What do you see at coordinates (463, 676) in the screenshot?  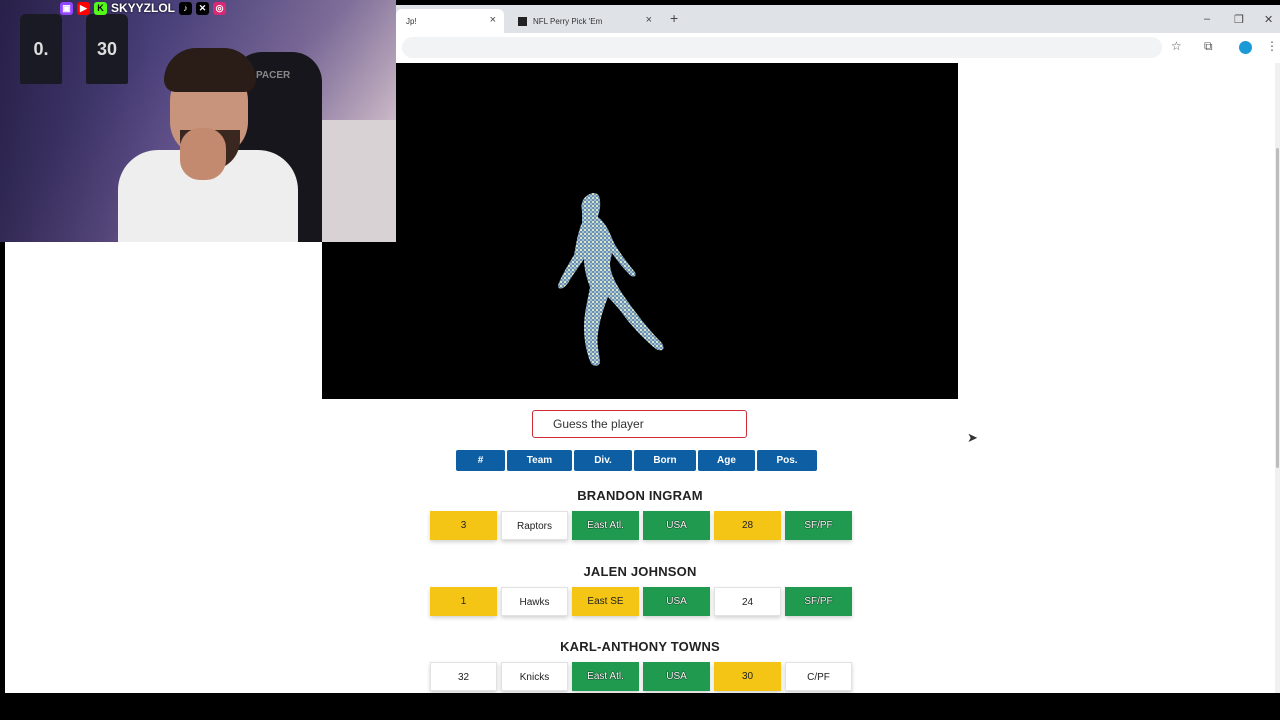 I see `cell-number: 32` at bounding box center [463, 676].